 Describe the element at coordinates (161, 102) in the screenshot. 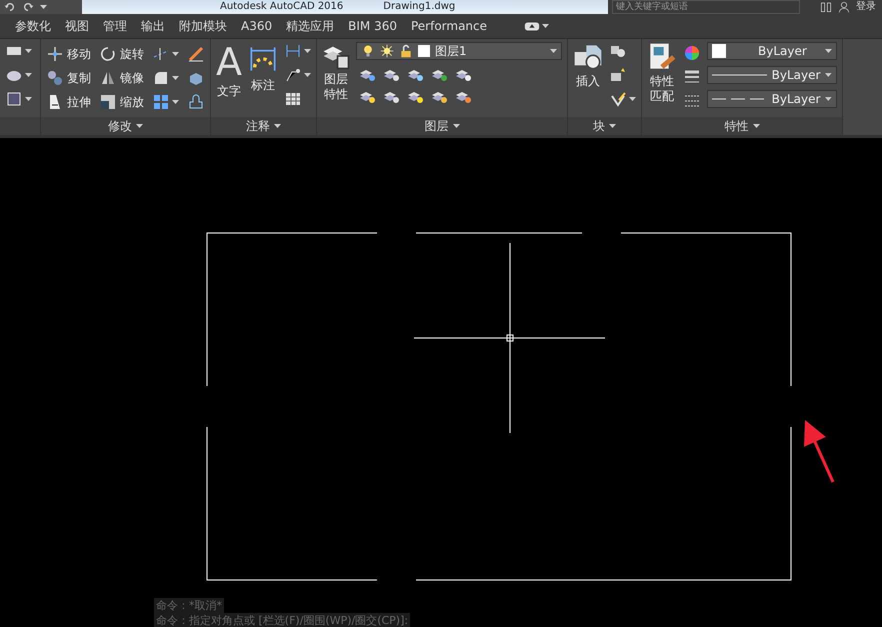

I see `array-icon` at that location.